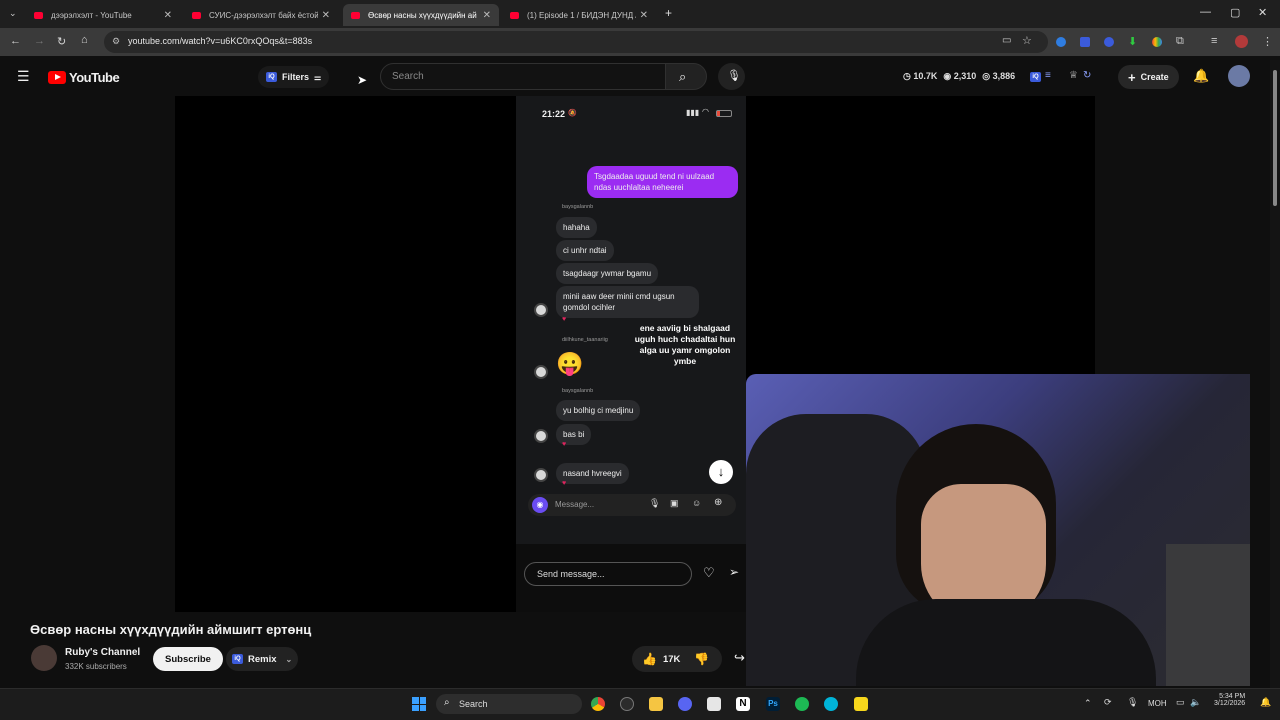 This screenshot has height=720, width=1280. Describe the element at coordinates (1006, 642) in the screenshot. I see `streamer-shirt` at that location.